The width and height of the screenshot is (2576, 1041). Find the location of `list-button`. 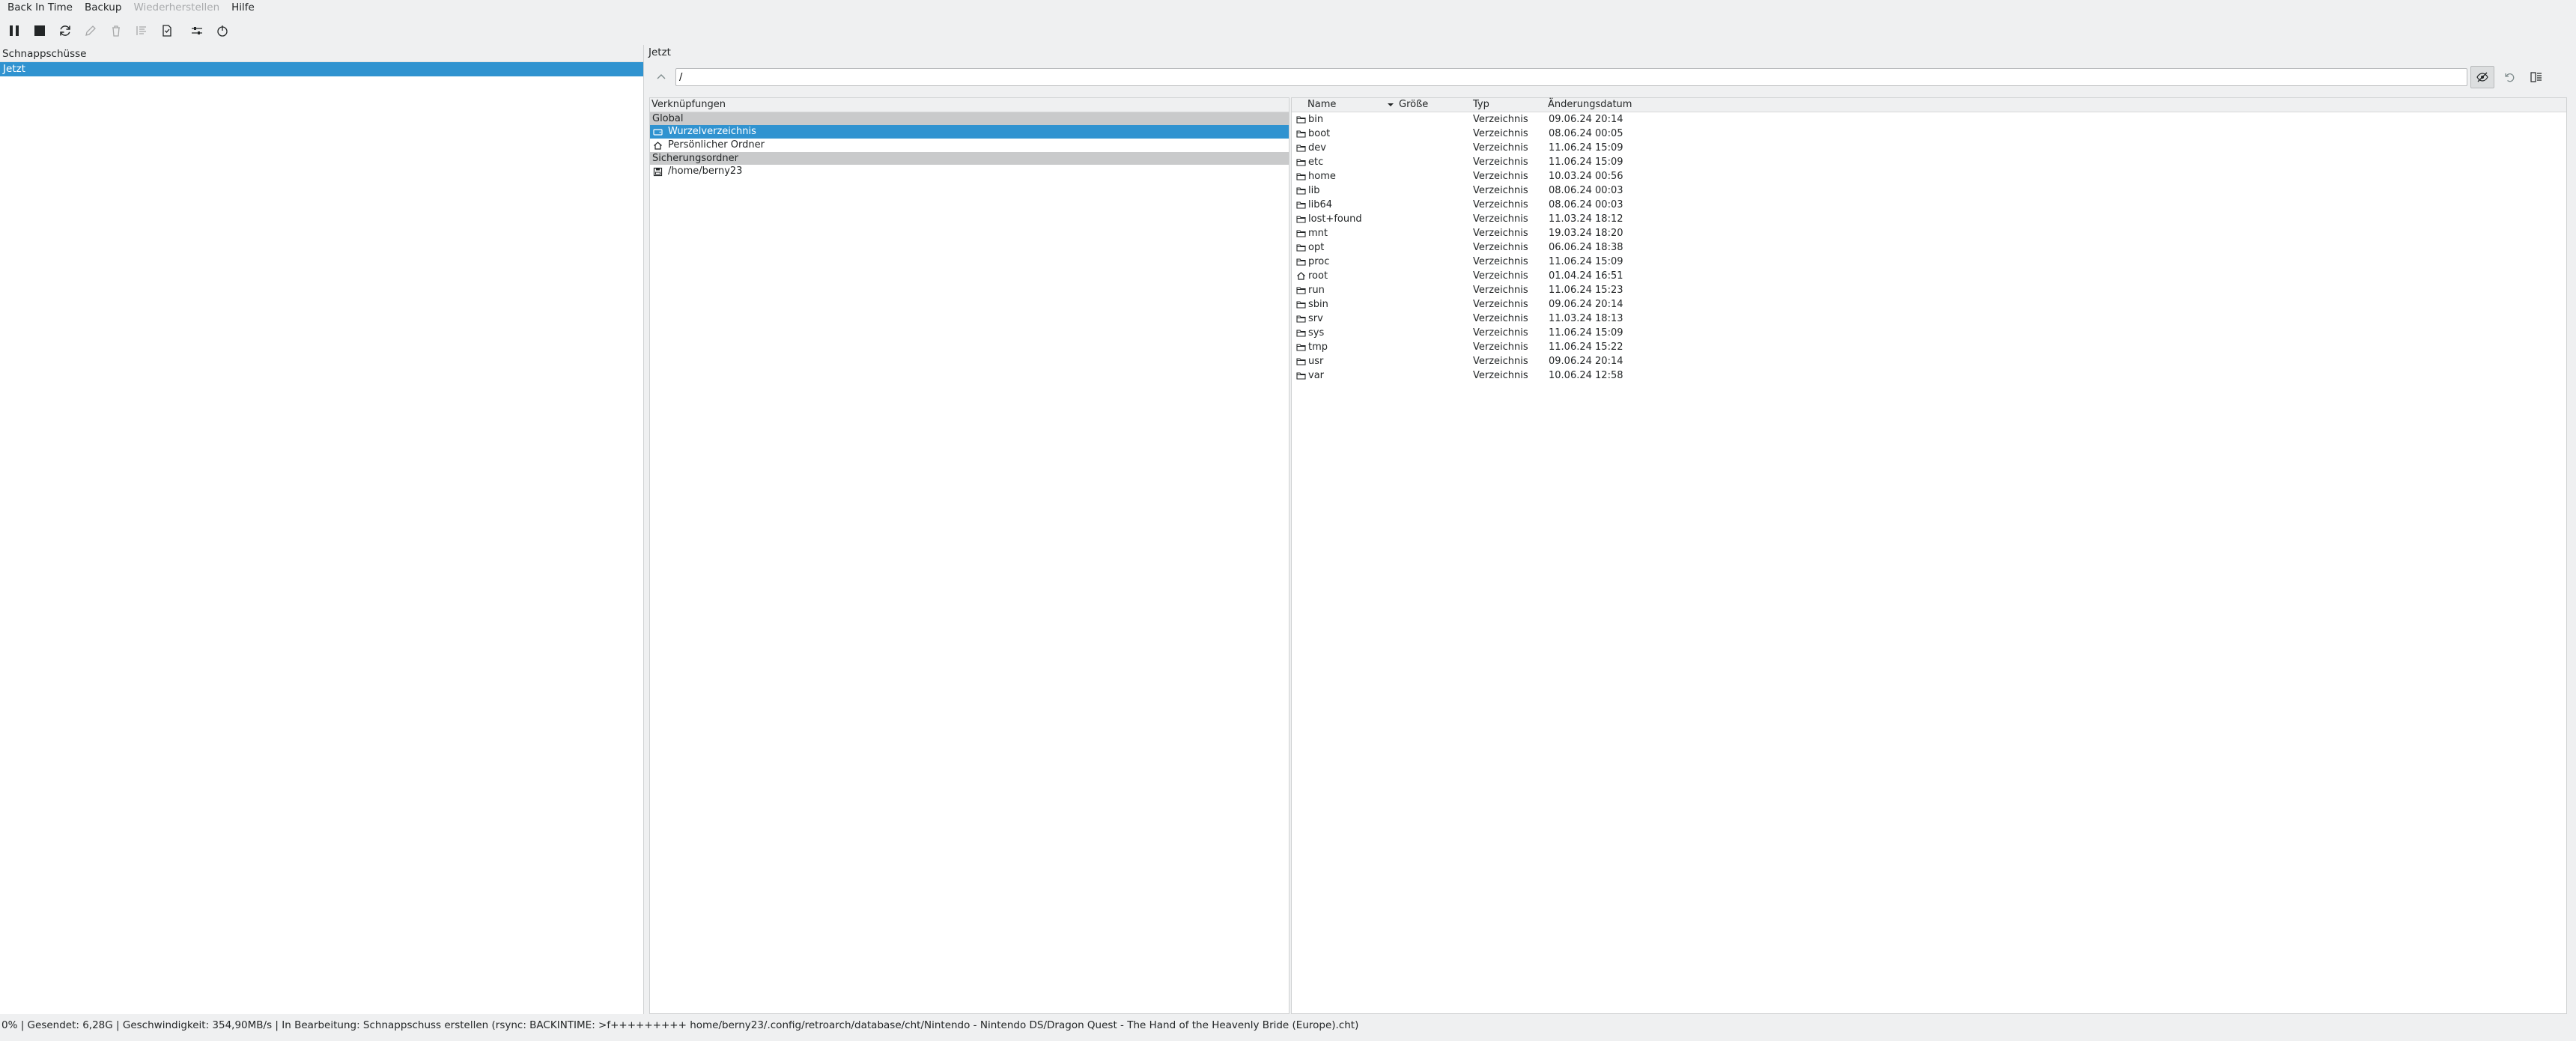

list-button is located at coordinates (141, 30).